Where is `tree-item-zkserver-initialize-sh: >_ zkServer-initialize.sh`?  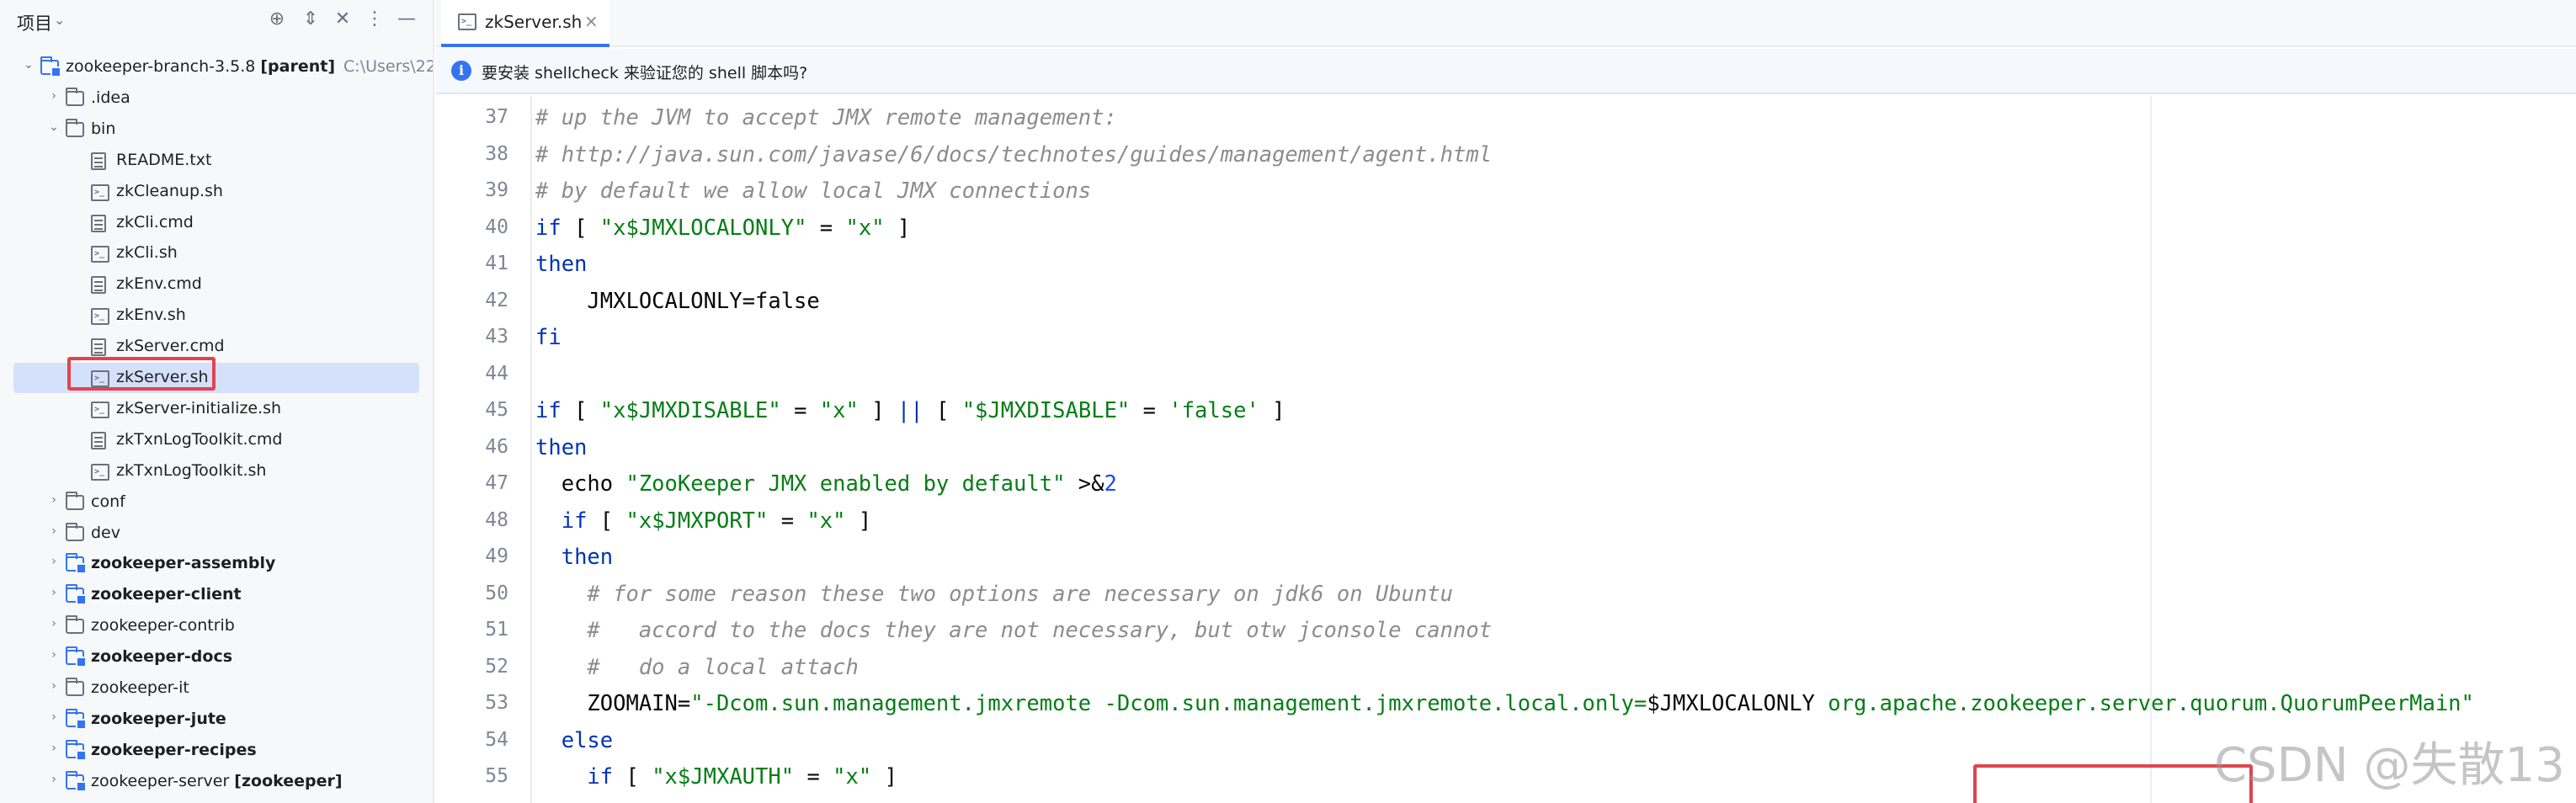 tree-item-zkserver-initialize-sh: >_ zkServer-initialize.sh is located at coordinates (216, 409).